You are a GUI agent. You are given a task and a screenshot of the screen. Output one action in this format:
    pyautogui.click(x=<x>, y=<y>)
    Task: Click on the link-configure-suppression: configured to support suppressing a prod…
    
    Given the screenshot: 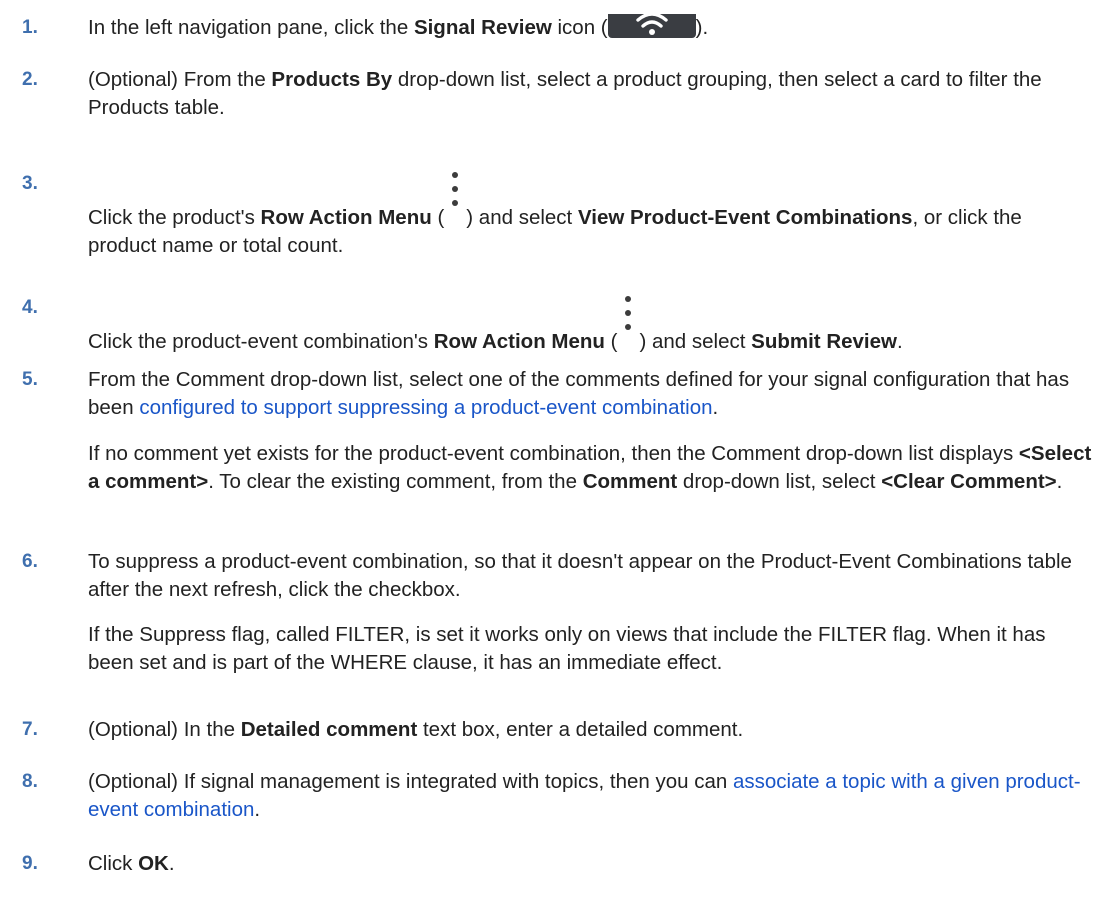 What is the action you would take?
    pyautogui.click(x=425, y=407)
    